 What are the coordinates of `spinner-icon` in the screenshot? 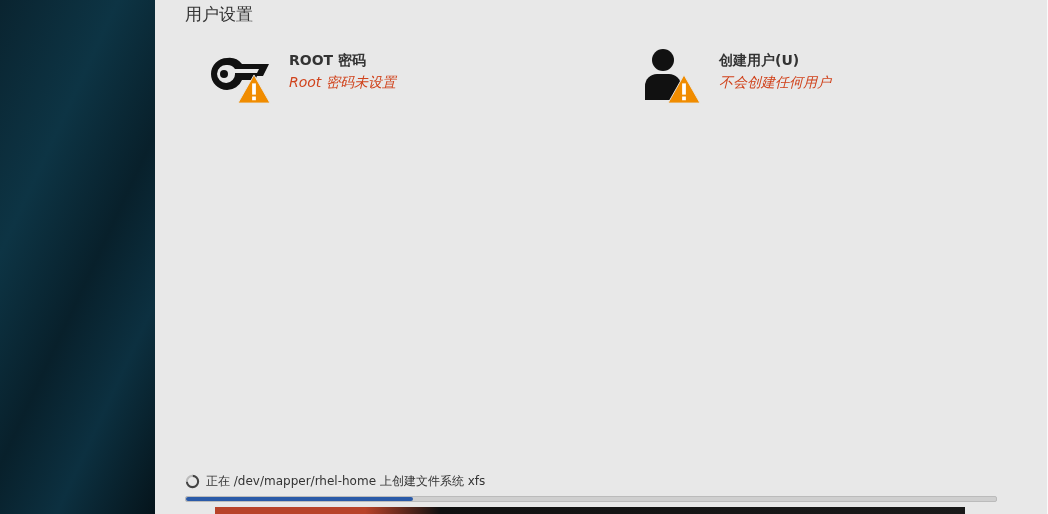 It's located at (192, 481).